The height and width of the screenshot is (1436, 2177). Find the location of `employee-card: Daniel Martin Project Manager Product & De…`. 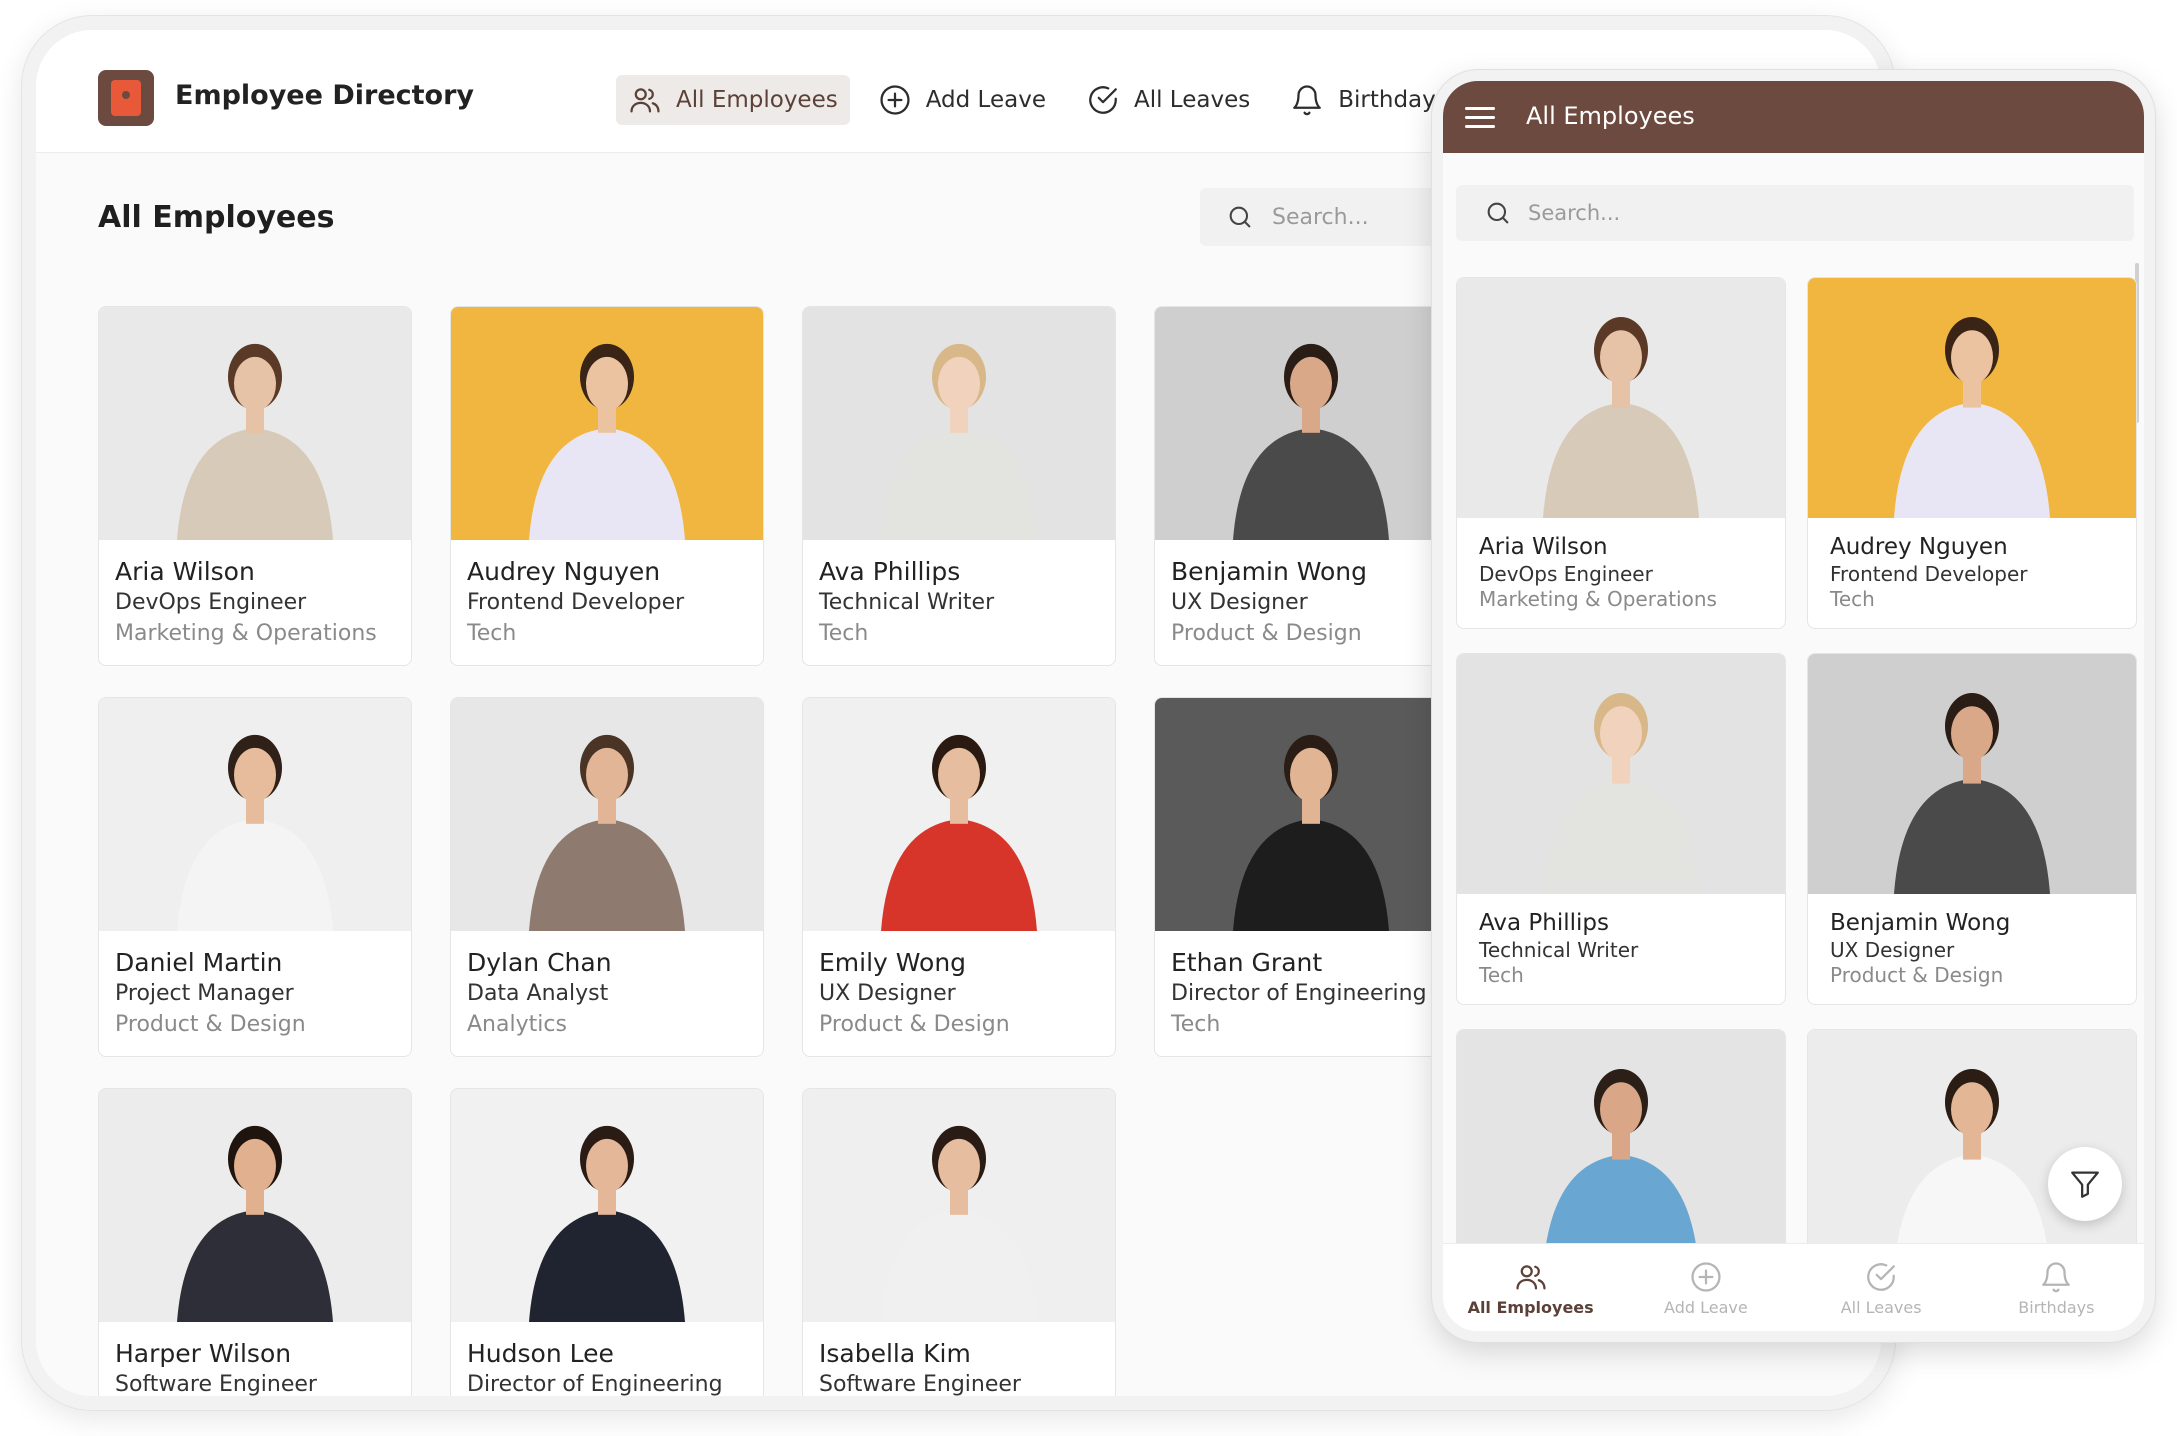

employee-card: Daniel Martin Project Manager Product & De… is located at coordinates (255, 877).